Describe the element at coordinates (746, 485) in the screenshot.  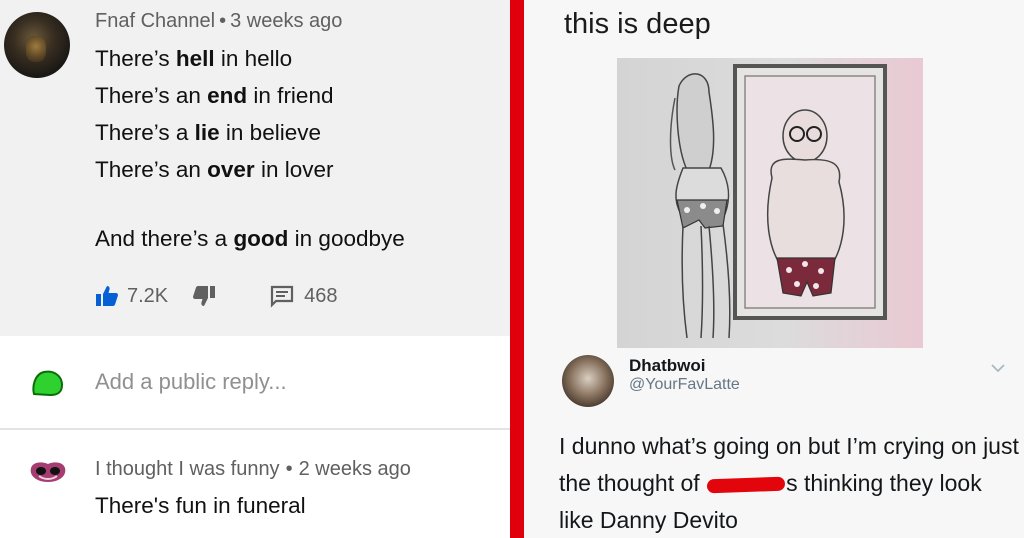
I see `redaction-scribble` at that location.